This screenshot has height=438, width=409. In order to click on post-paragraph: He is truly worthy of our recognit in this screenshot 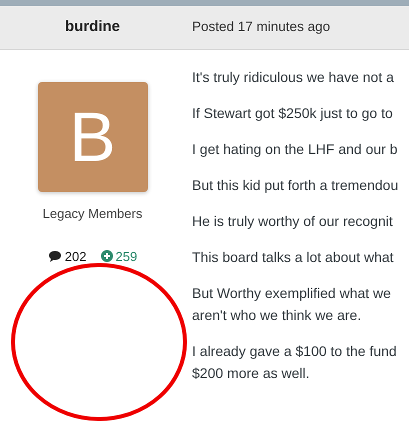, I will do `click(293, 221)`.